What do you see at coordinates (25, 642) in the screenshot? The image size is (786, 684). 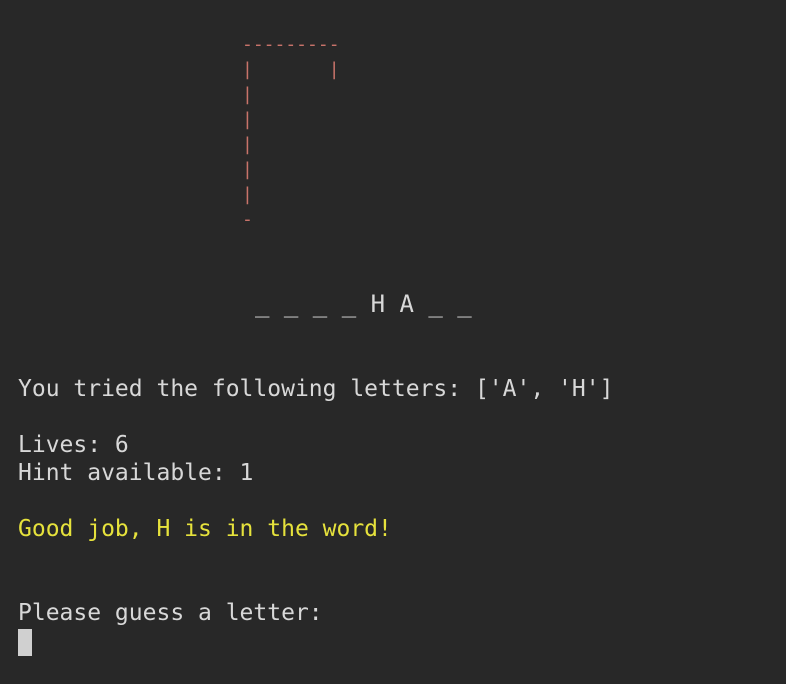 I see `terminal-input-cursor` at bounding box center [25, 642].